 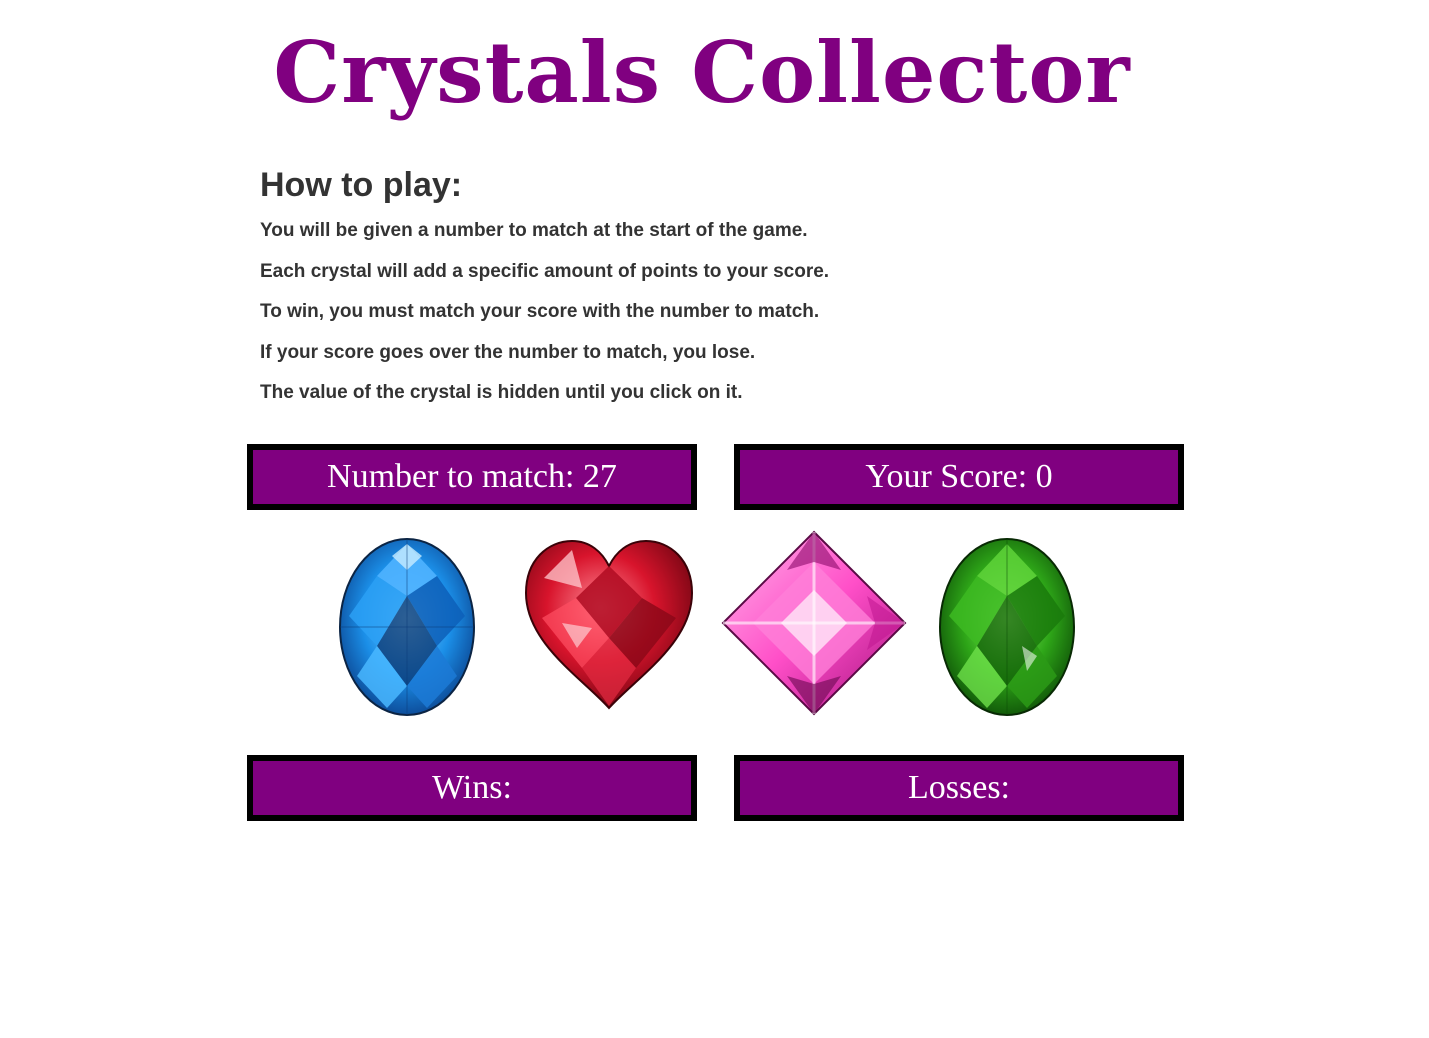 What do you see at coordinates (959, 477) in the screenshot?
I see `your-score-box: Your Score: 0` at bounding box center [959, 477].